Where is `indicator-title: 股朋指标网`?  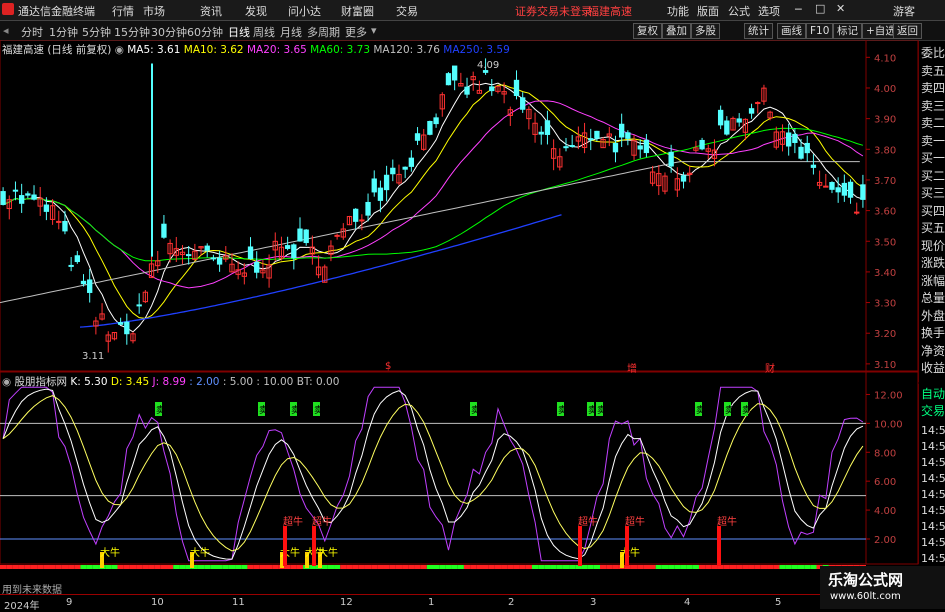
indicator-title: 股朋指标网 is located at coordinates (41, 382).